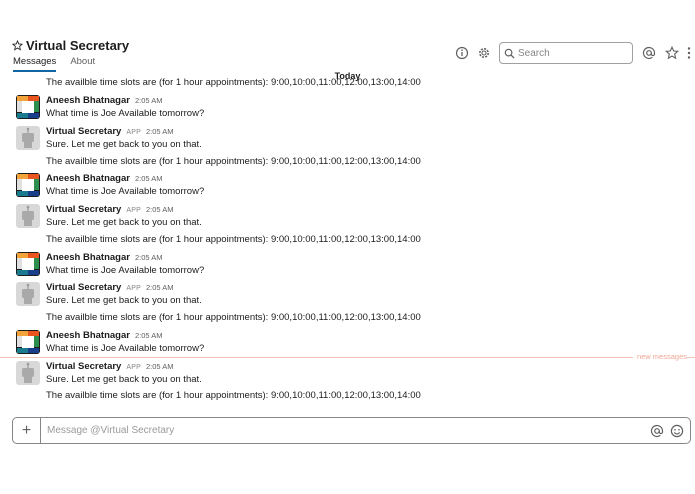 The width and height of the screenshot is (695, 494). Describe the element at coordinates (484, 53) in the screenshot. I see `gear-icon` at that location.